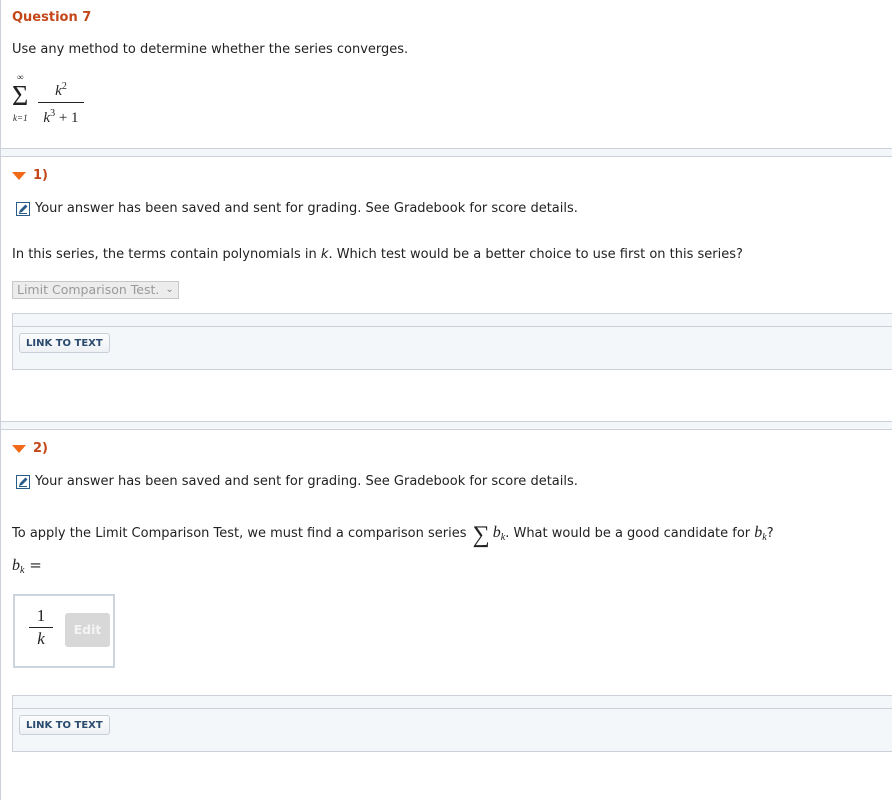 This screenshot has height=800, width=892. Describe the element at coordinates (52, 17) in the screenshot. I see `question-title: Question 7` at that location.